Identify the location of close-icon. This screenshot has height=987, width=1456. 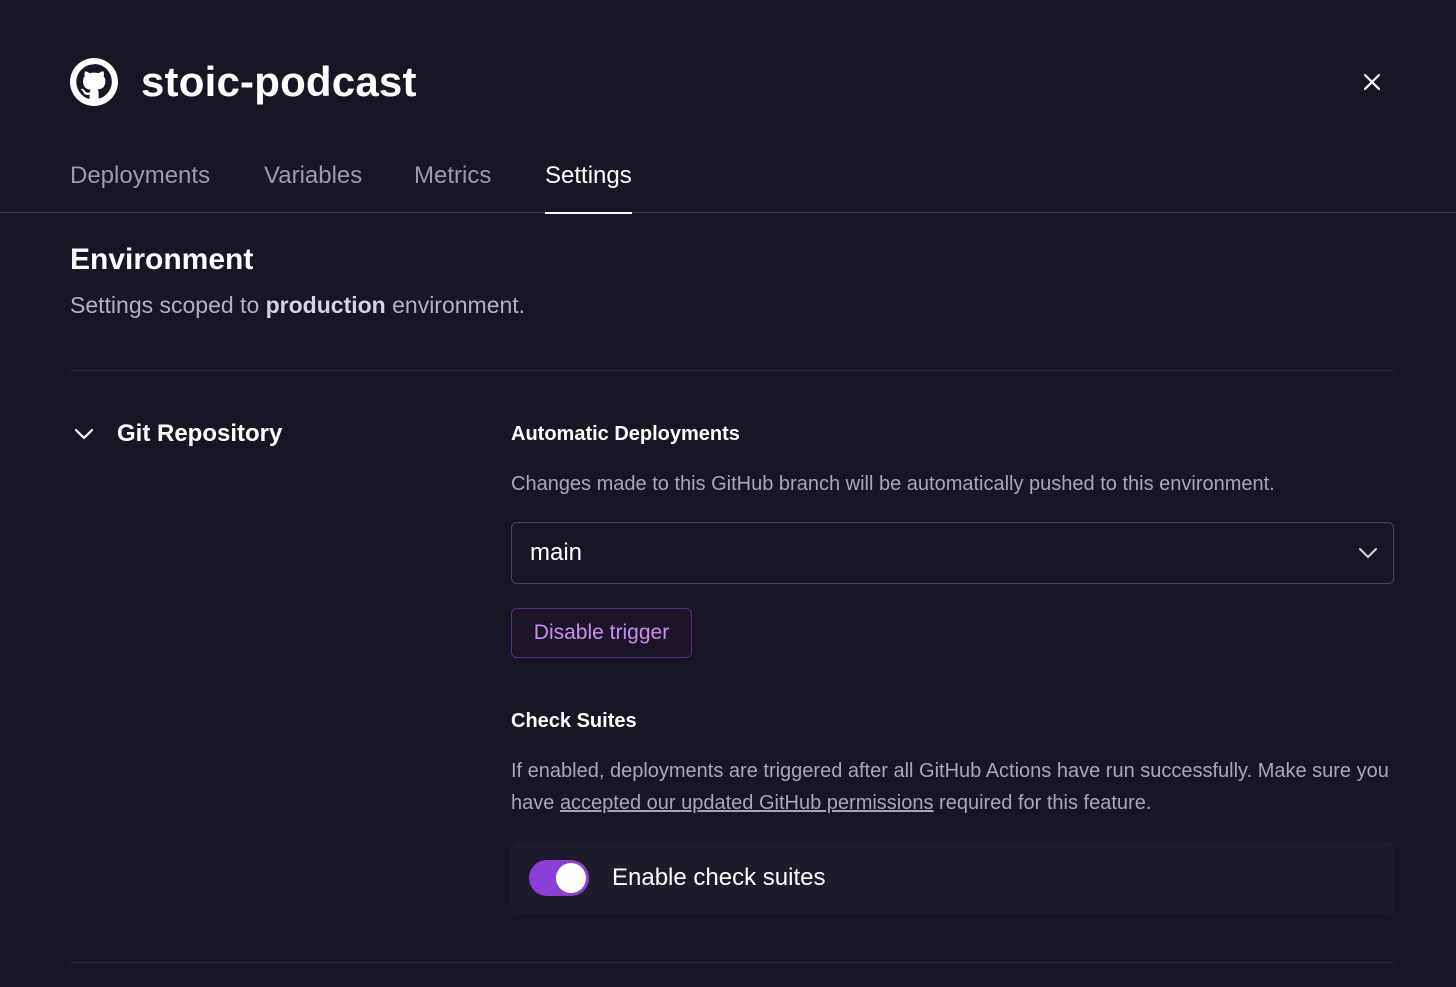
(1372, 82).